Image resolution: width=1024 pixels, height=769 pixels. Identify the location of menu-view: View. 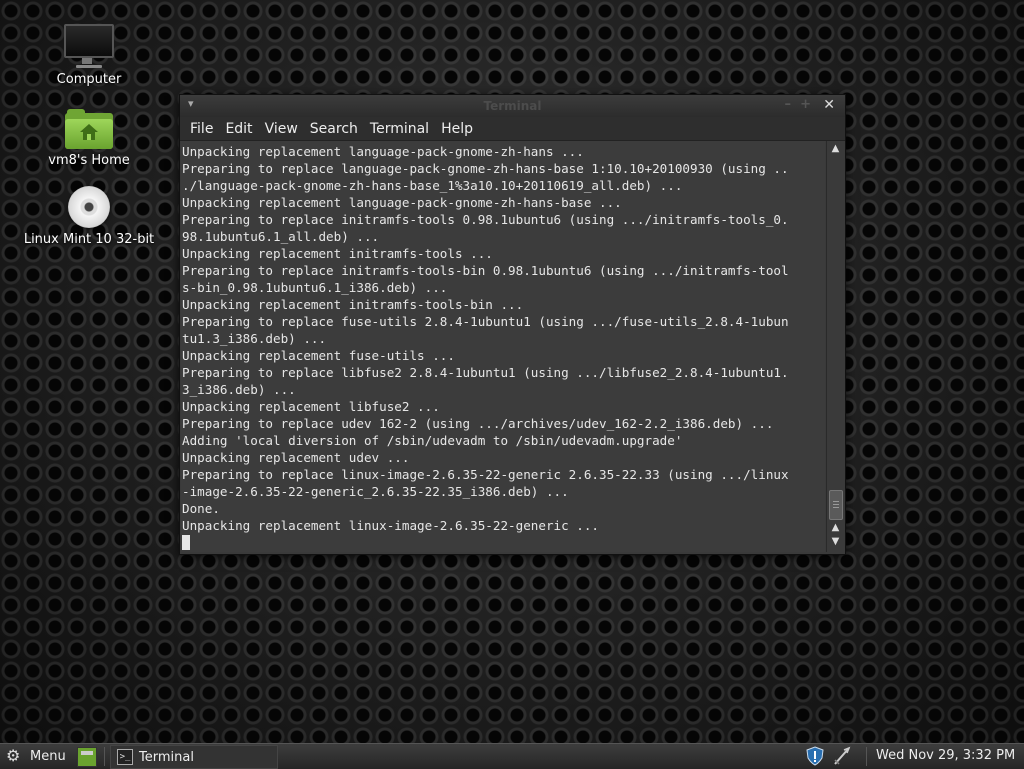
(281, 129).